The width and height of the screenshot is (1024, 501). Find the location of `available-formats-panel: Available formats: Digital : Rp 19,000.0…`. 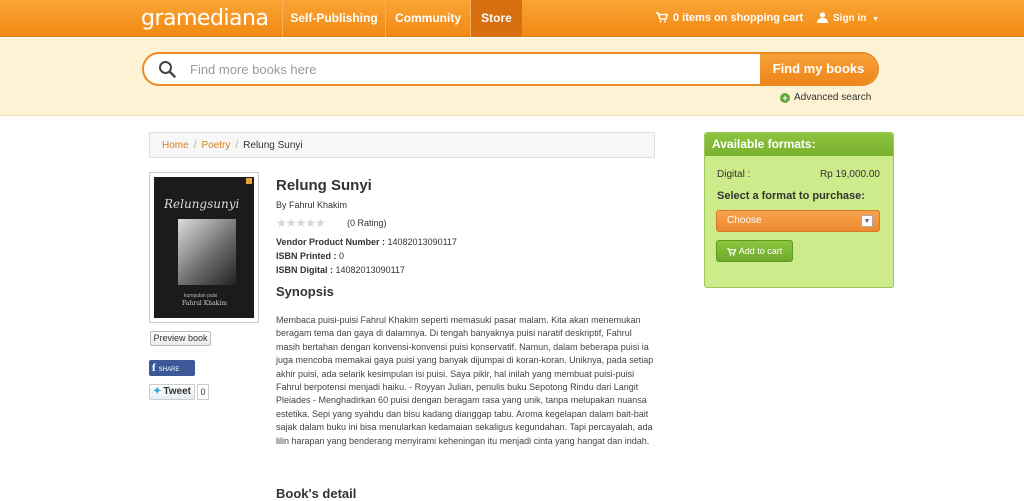

available-formats-panel: Available formats: Digital : Rp 19,000.0… is located at coordinates (799, 210).